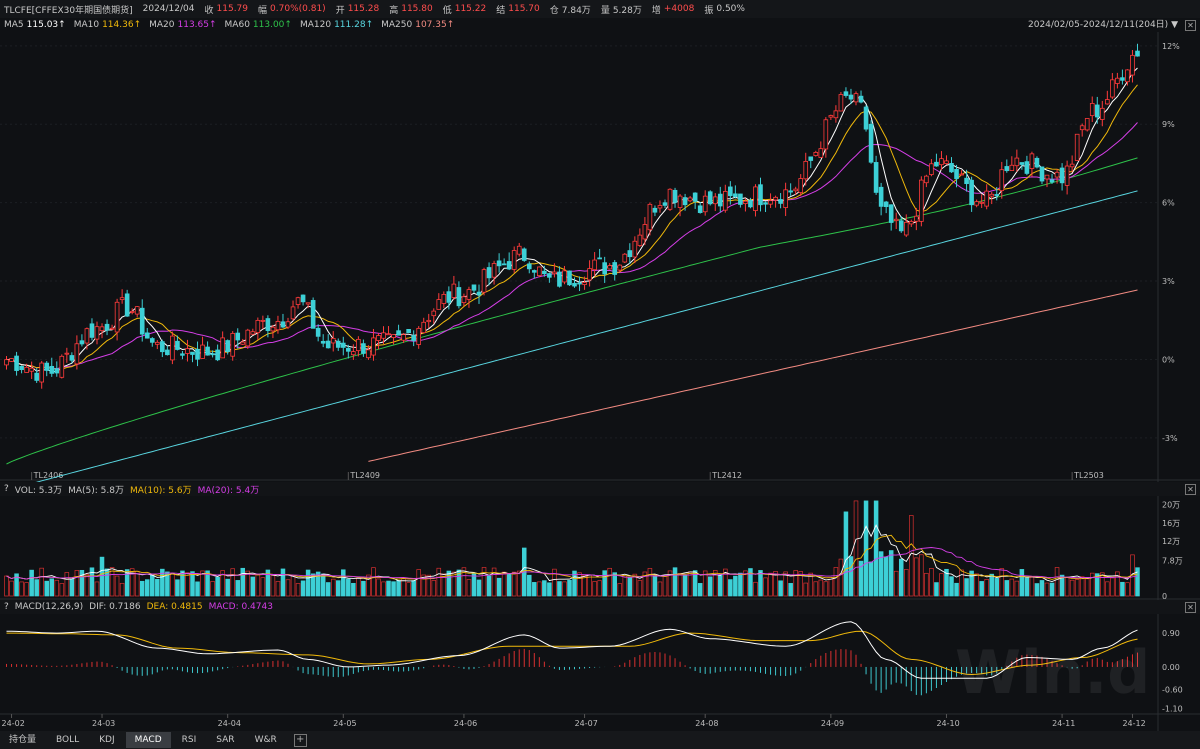 This screenshot has width=1200, height=749. Describe the element at coordinates (6, 607) in the screenshot. I see `macd-settings-icon: ?` at that location.